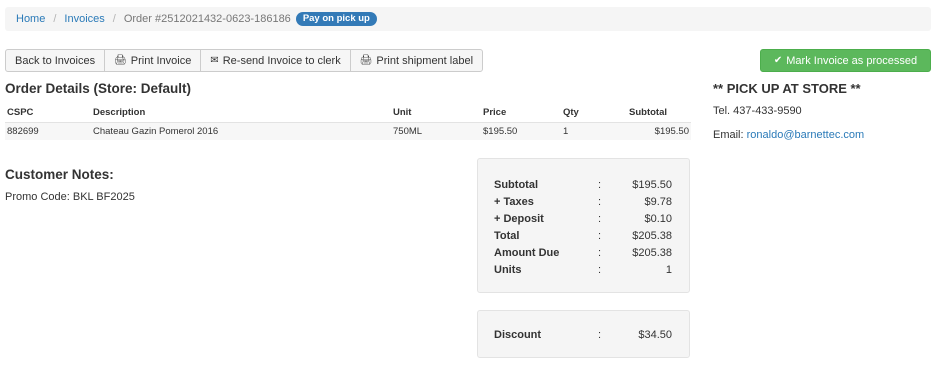  Describe the element at coordinates (436, 113) in the screenshot. I see `column-header-unit: Unit` at that location.